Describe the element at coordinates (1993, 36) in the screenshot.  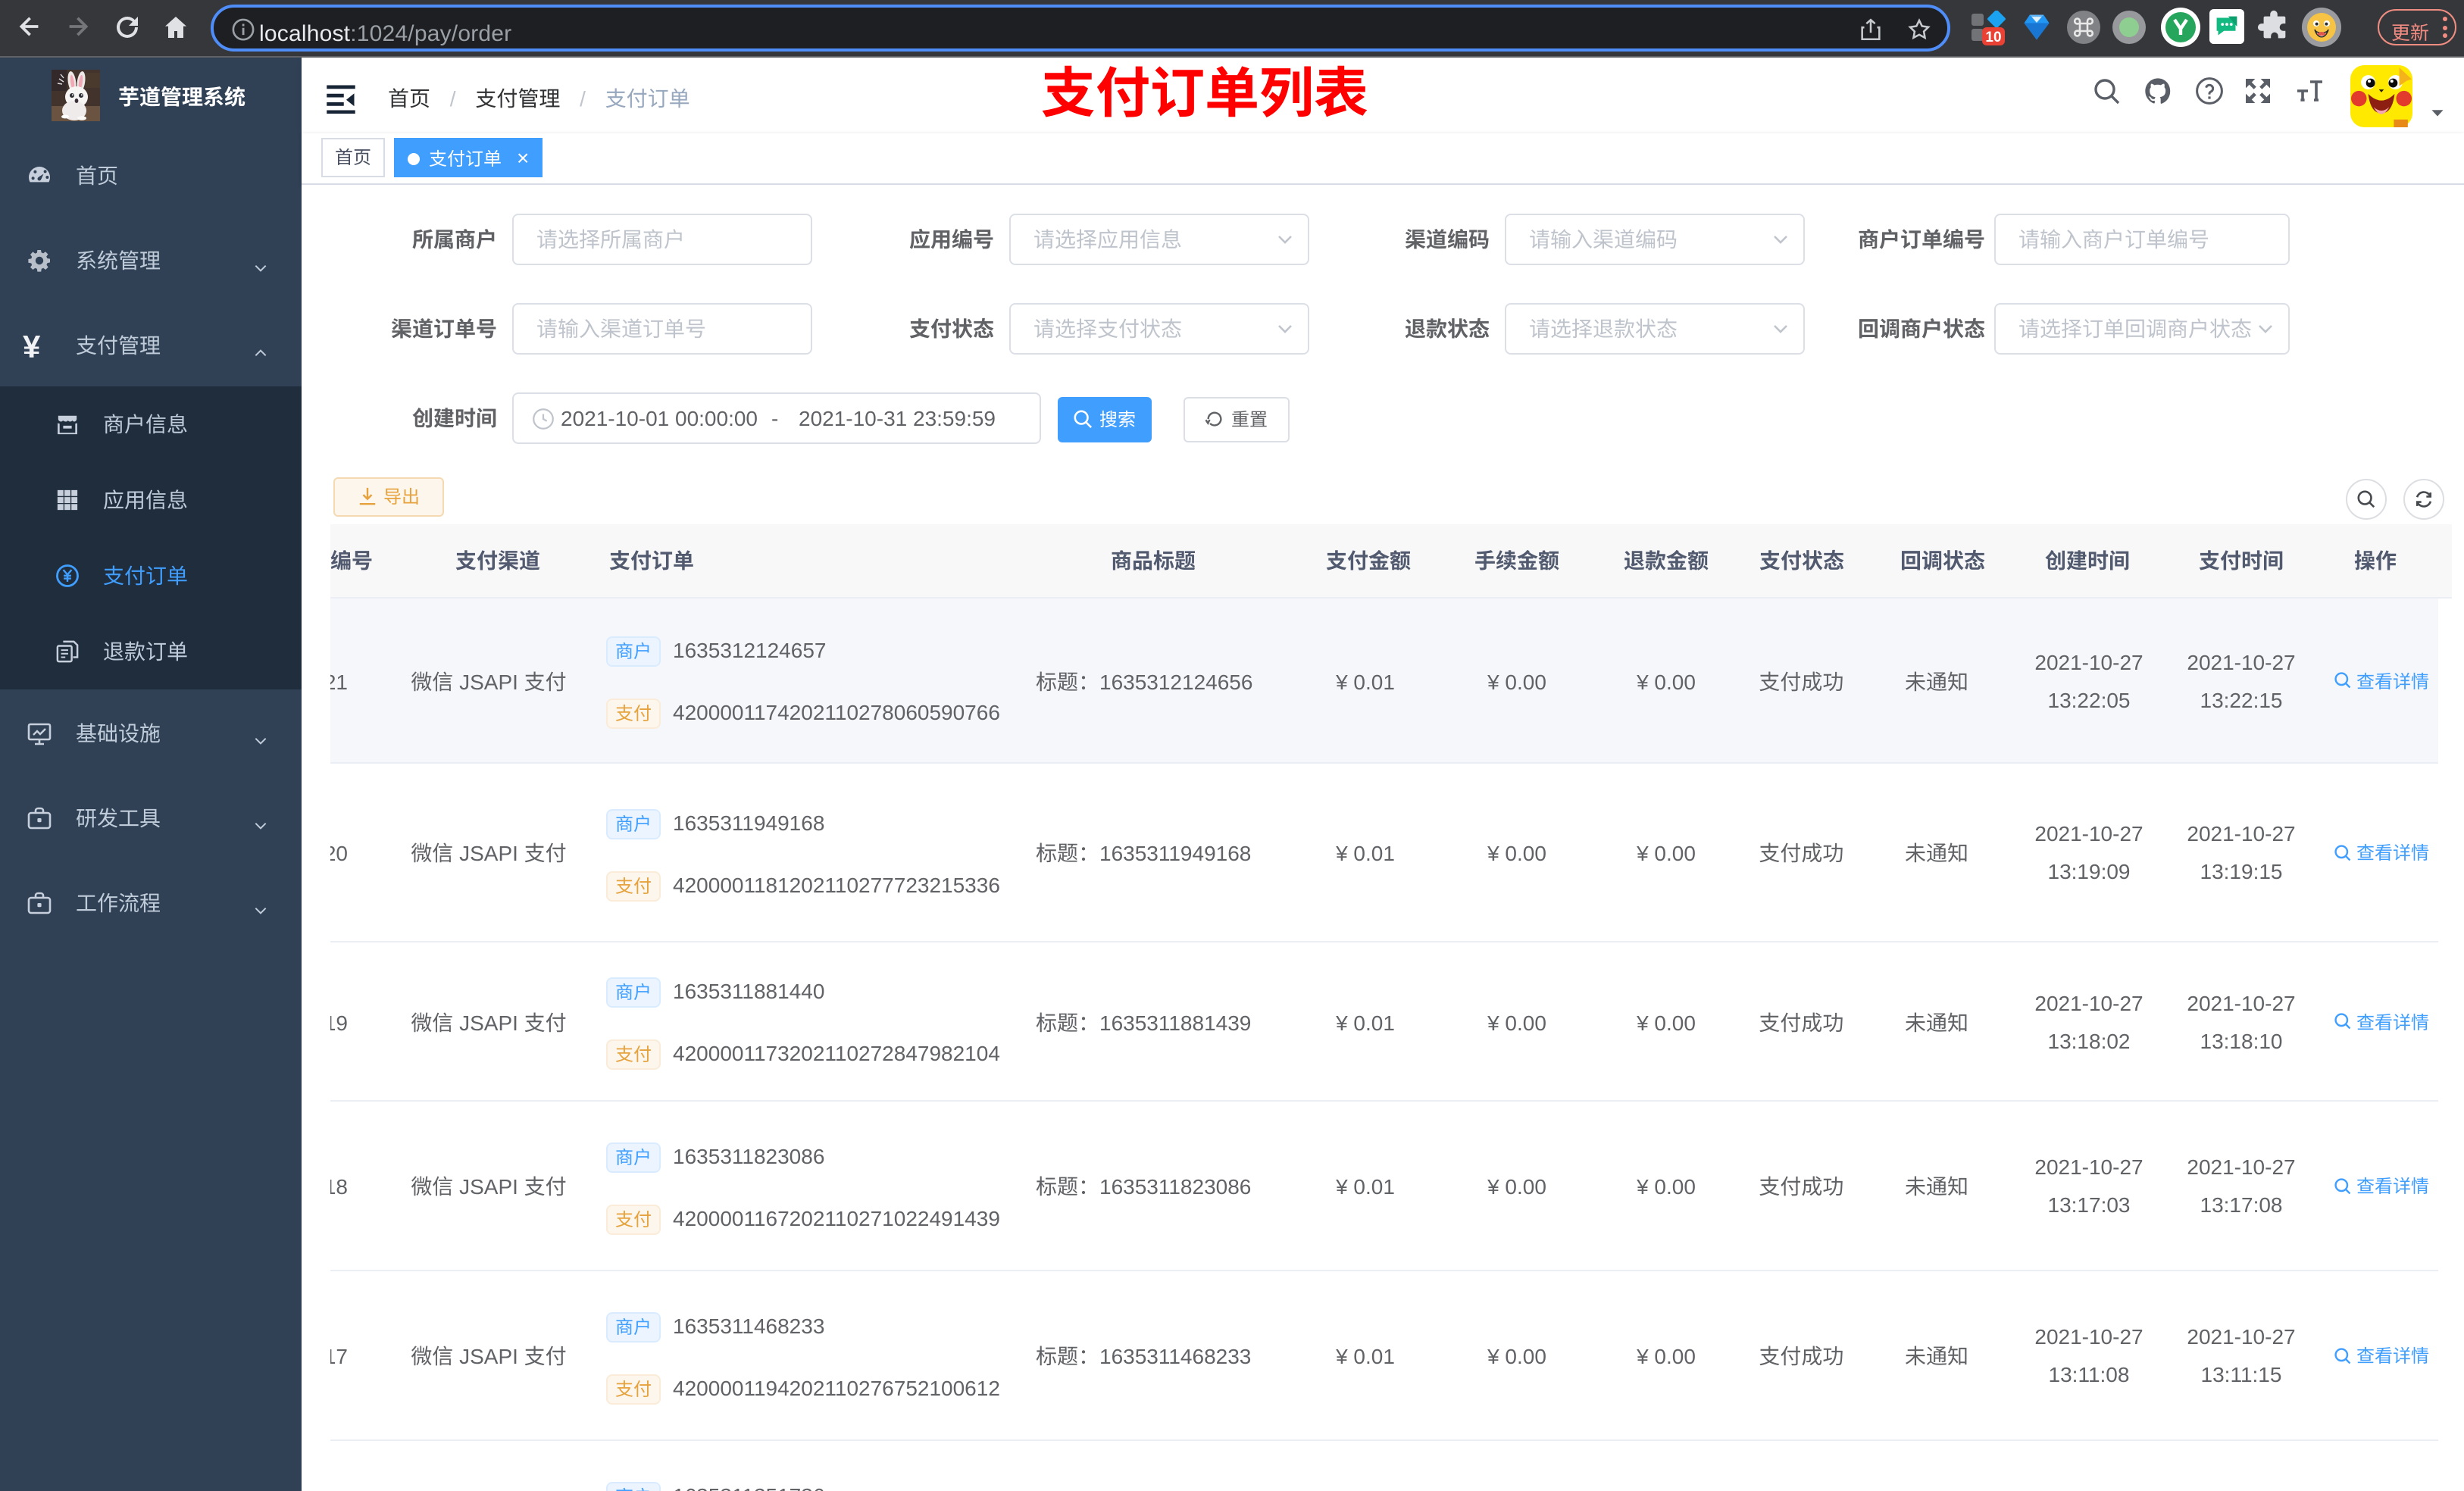
I see `svg-text: 10` at that location.